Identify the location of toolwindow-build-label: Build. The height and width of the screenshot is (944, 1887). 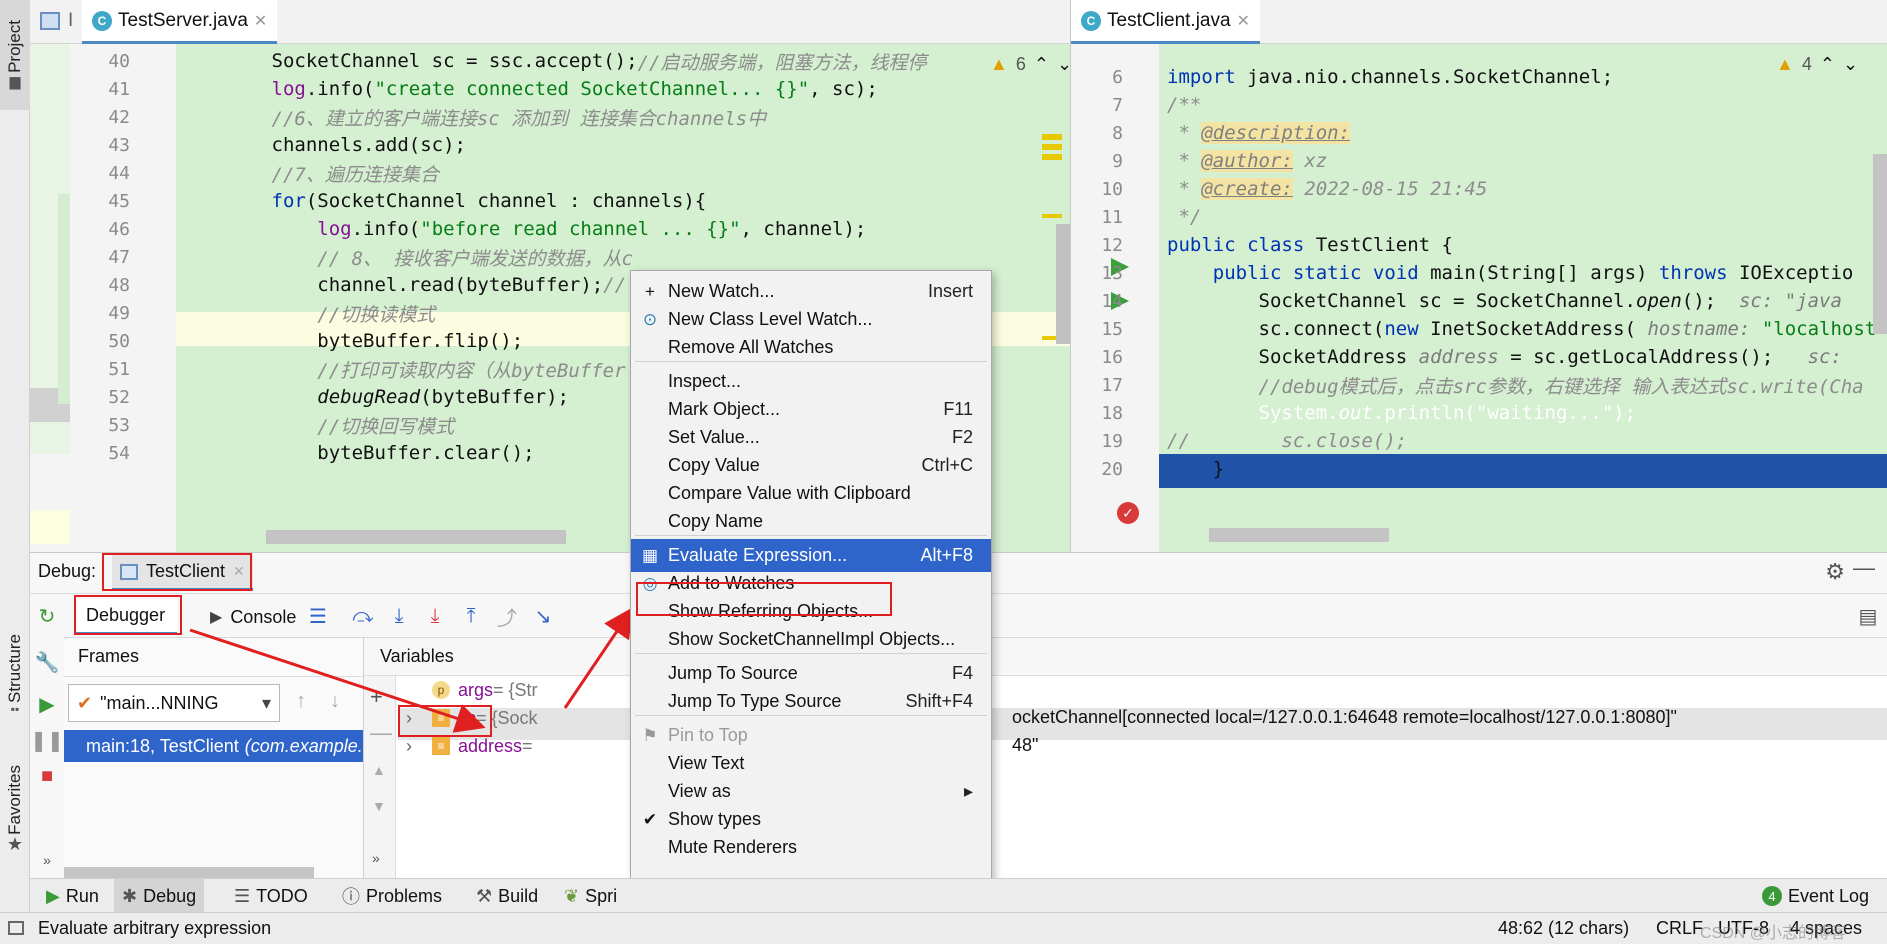
(518, 895).